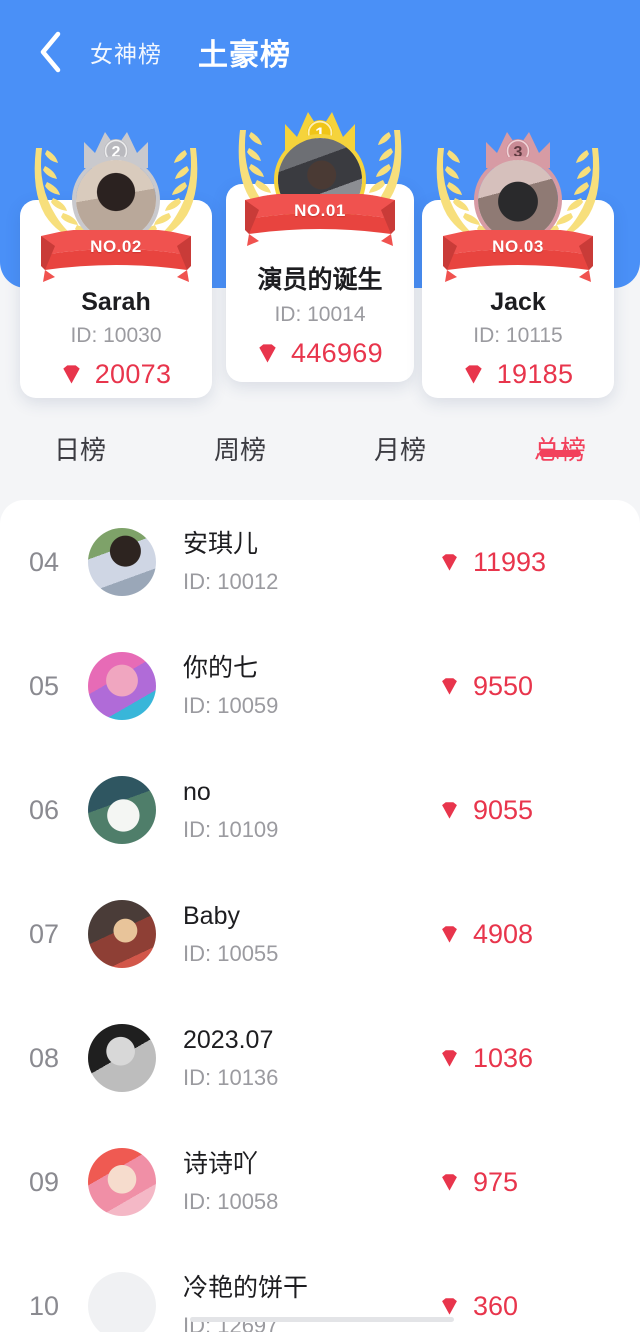  I want to click on podium-name: 演员的诞生, so click(320, 280).